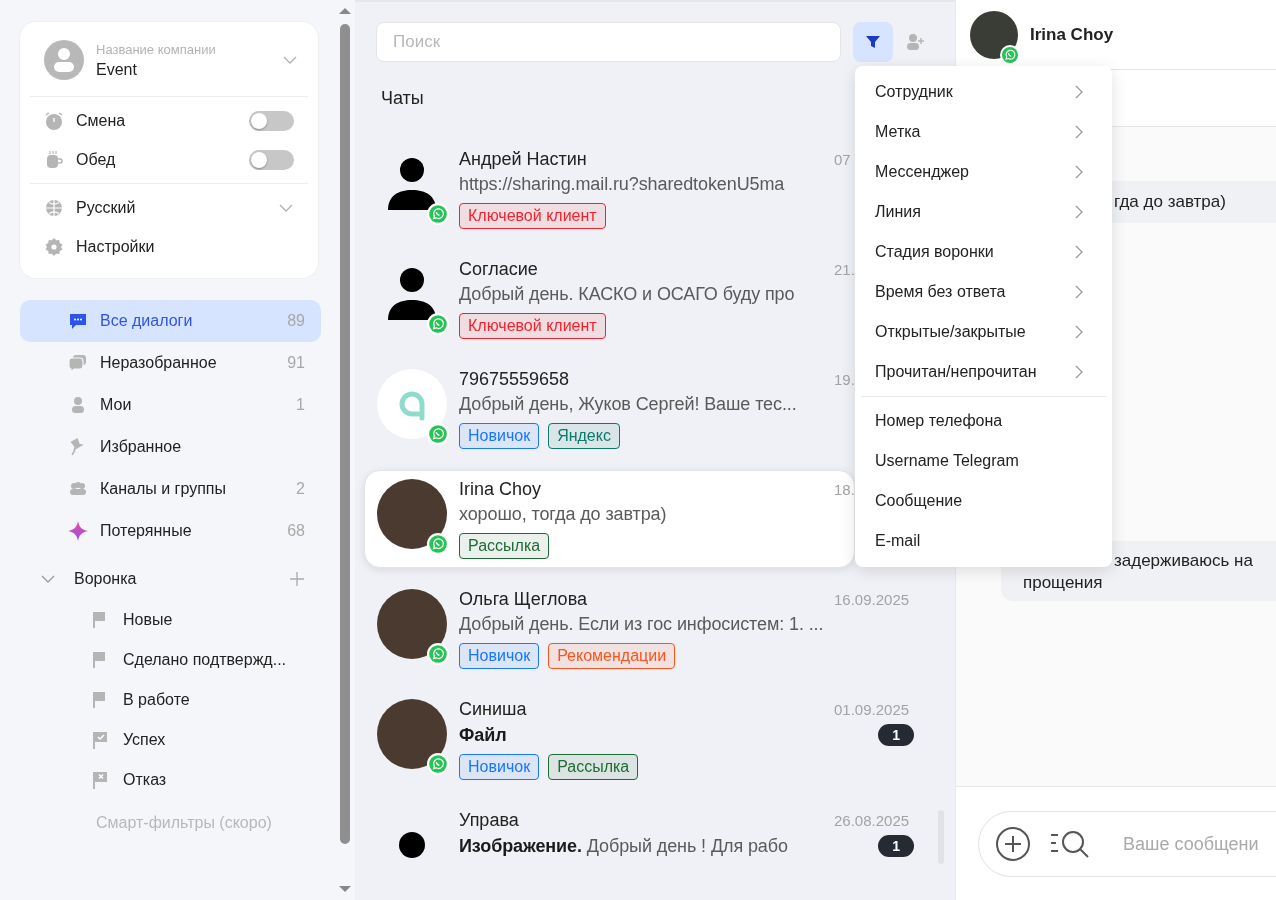 Image resolution: width=1276 pixels, height=900 pixels. I want to click on mug-icon, so click(54, 159).